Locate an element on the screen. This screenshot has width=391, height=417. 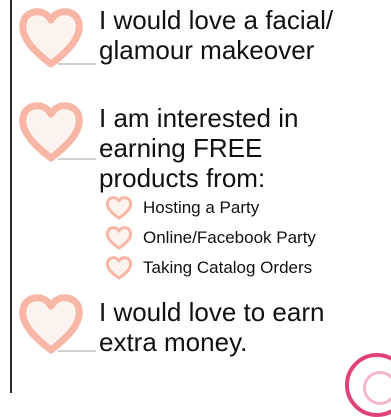
option-text-line: extra money. is located at coordinates (173, 342).